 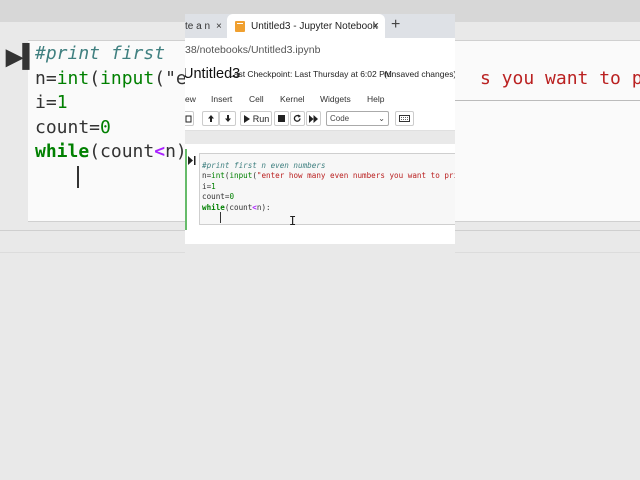 I want to click on clipboard-icon, so click(x=188, y=118).